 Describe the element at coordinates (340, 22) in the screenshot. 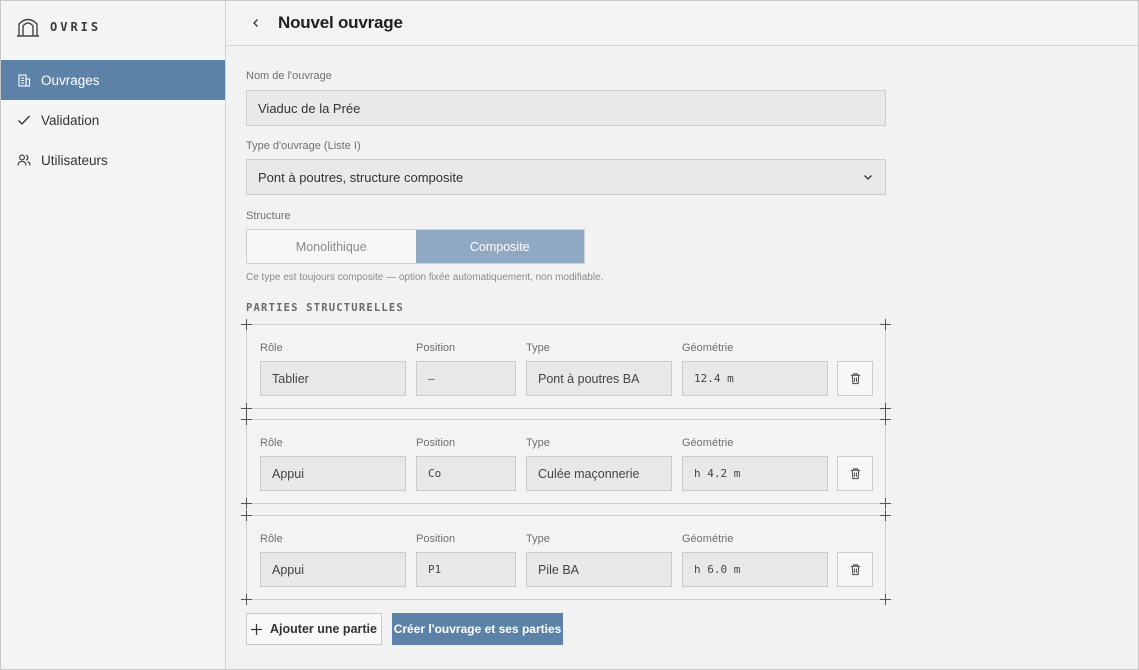

I see `page-title: Nouvel ouvrage` at that location.